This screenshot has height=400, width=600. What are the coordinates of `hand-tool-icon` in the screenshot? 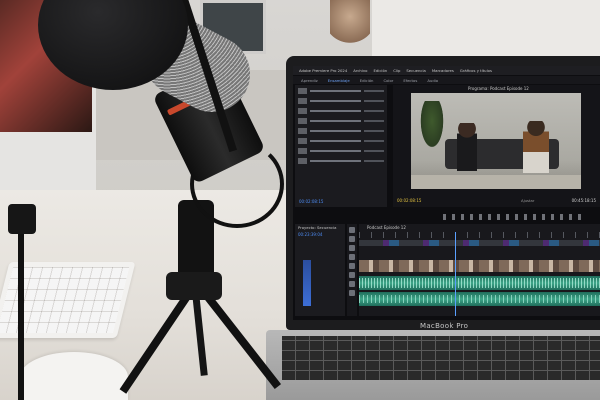 It's located at (352, 284).